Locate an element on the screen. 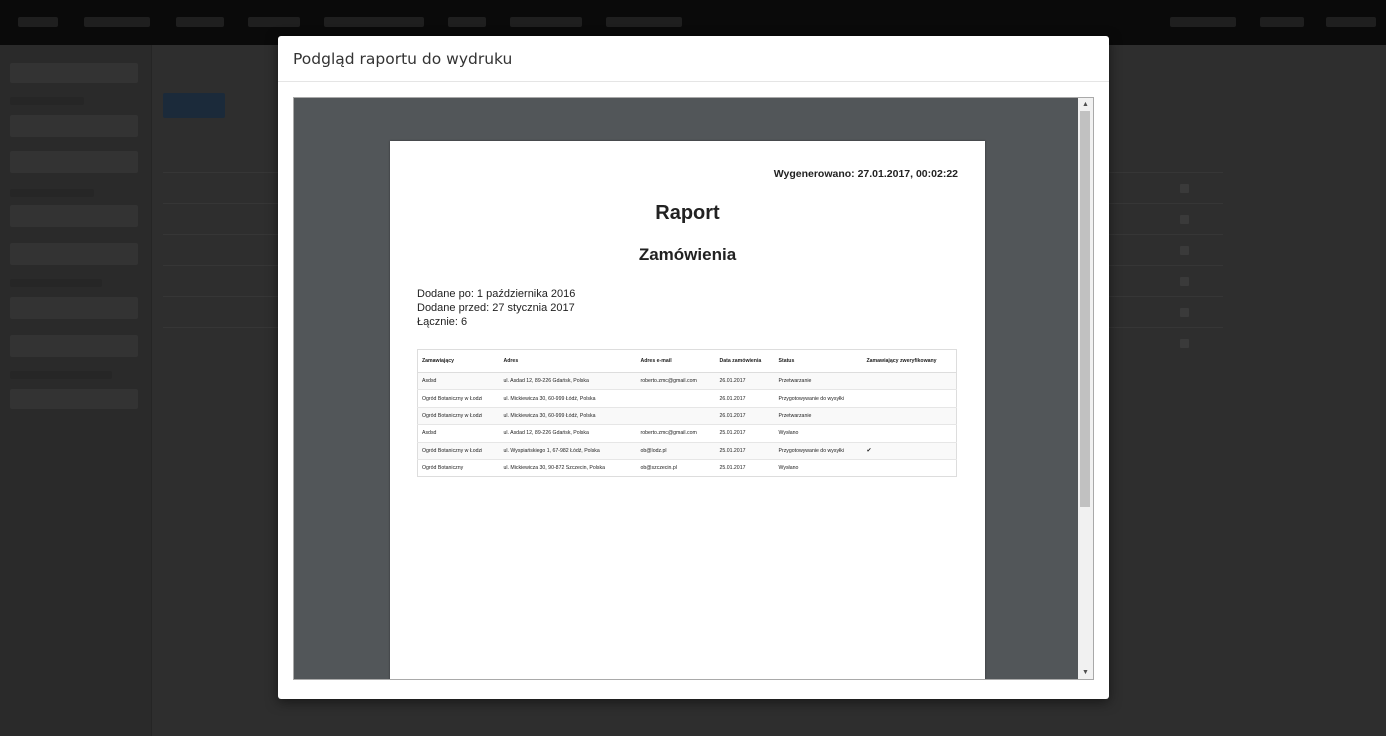 This screenshot has width=1386, height=736. cell-email: ob@szczecin.pl is located at coordinates (676, 467).